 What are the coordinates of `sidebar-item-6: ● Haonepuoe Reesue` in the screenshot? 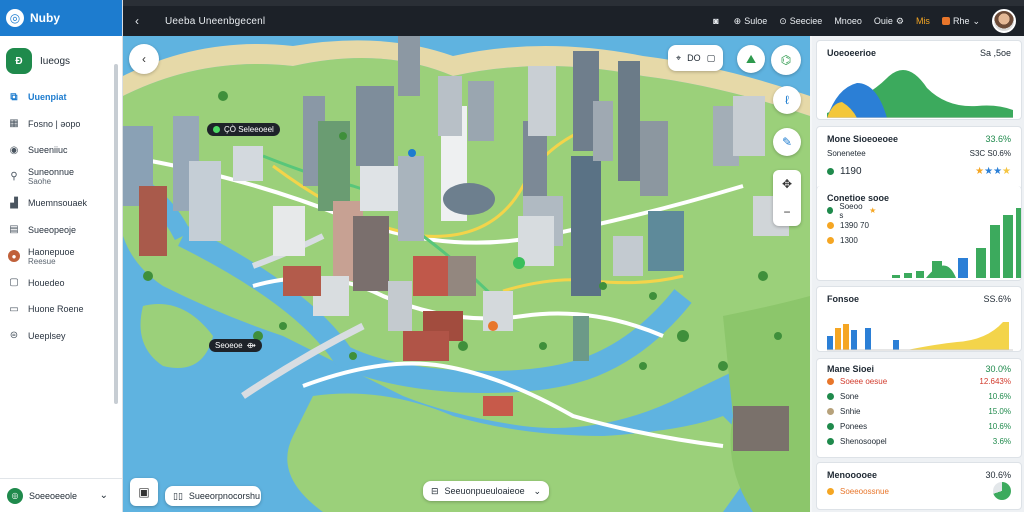 It's located at (61, 256).